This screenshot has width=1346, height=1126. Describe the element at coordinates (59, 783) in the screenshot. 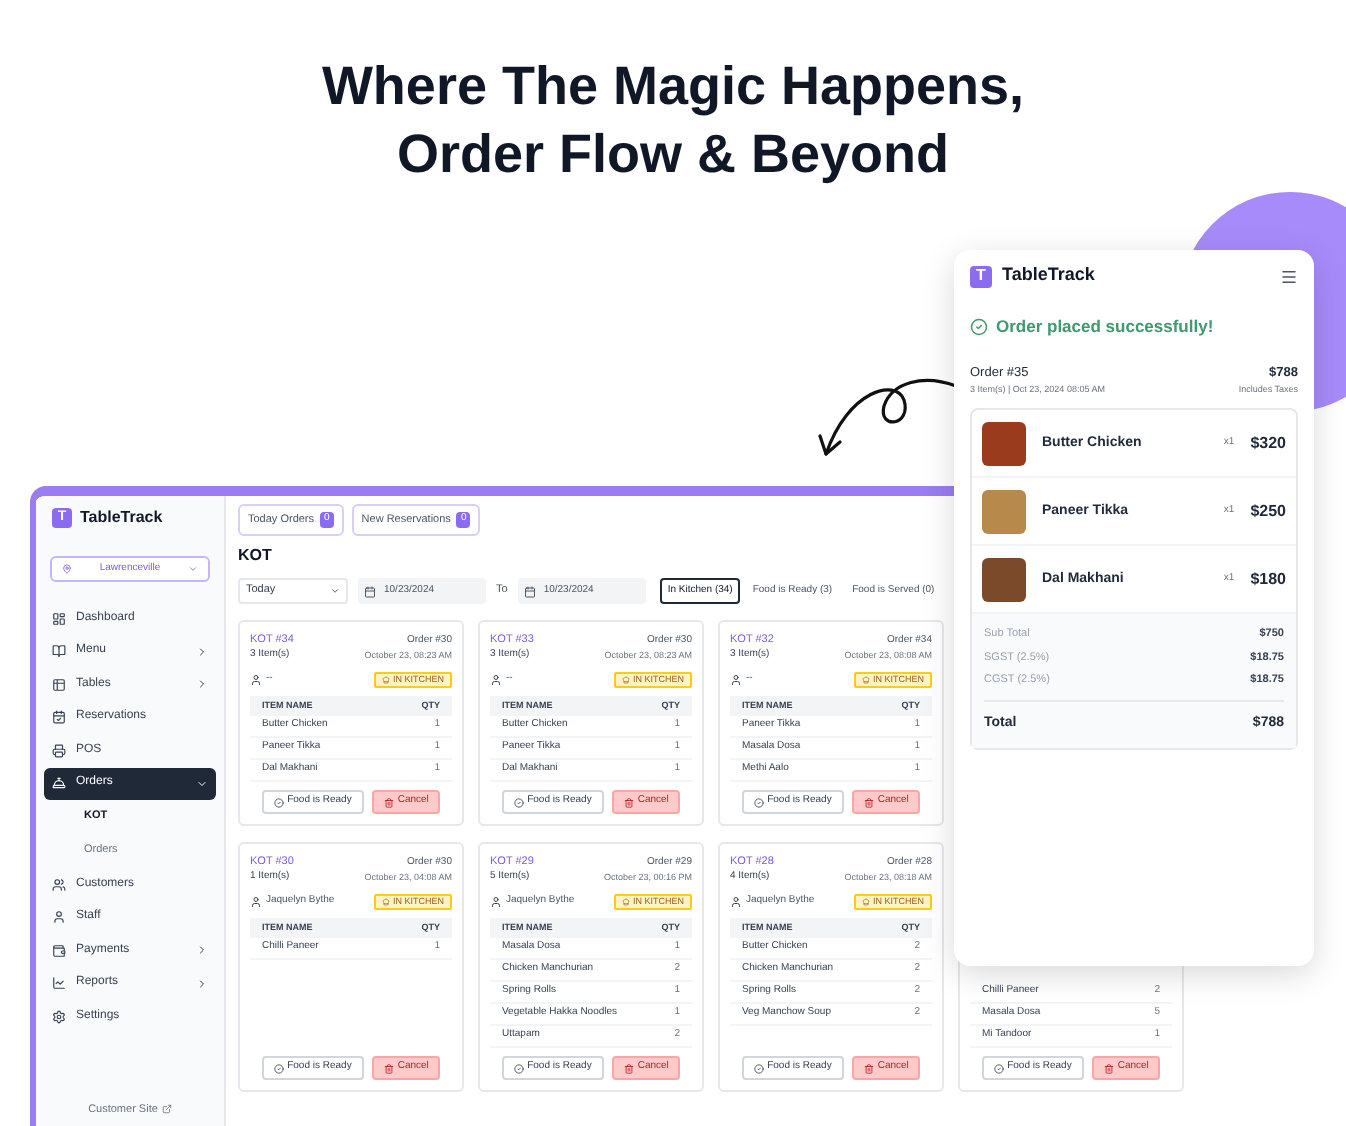

I see `bell-icon` at that location.